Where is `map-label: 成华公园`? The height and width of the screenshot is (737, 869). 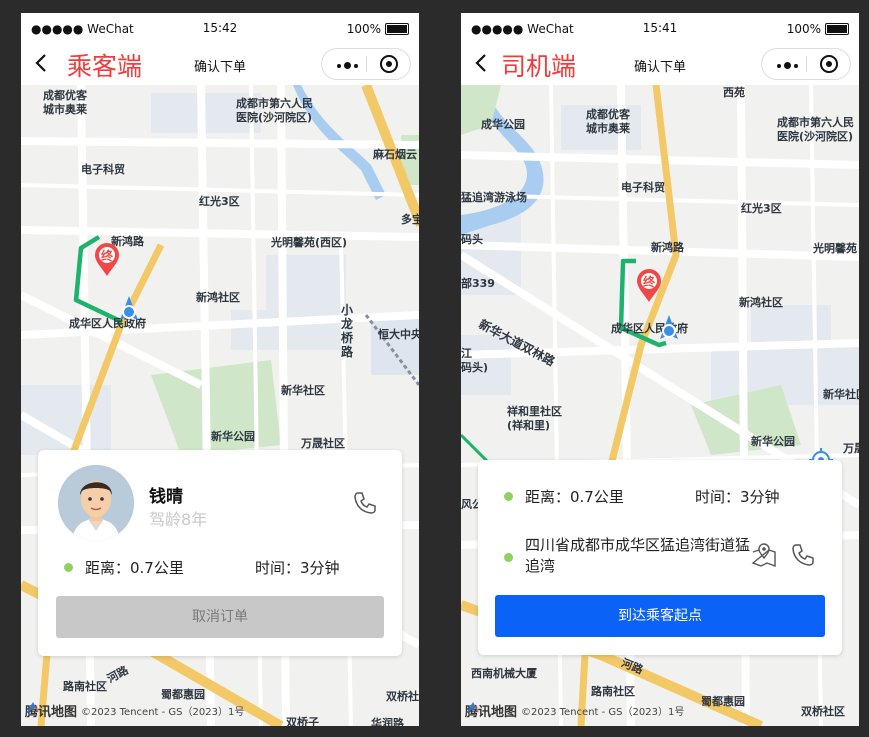
map-label: 成华公园 is located at coordinates (503, 124).